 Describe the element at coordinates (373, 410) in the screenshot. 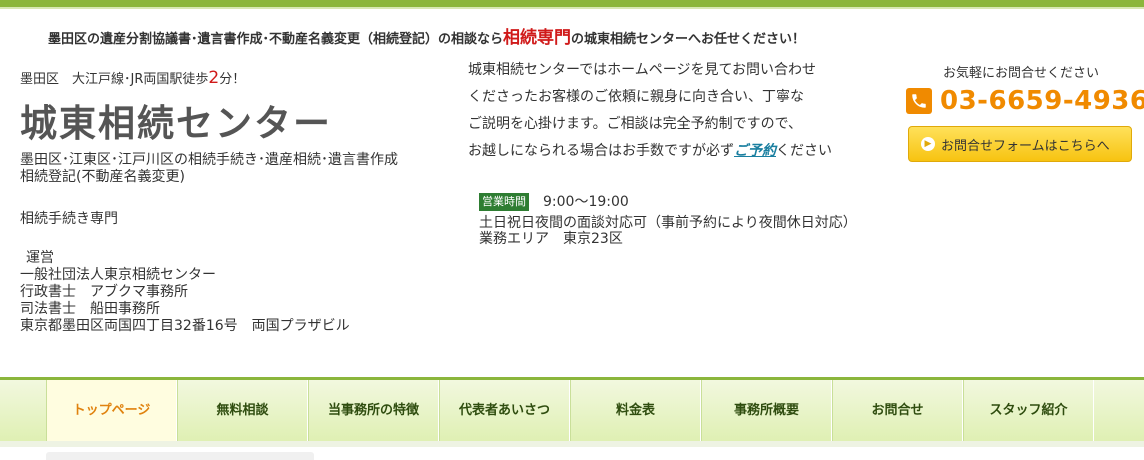

I see `nav-item-features: 当事務所の特徴` at that location.